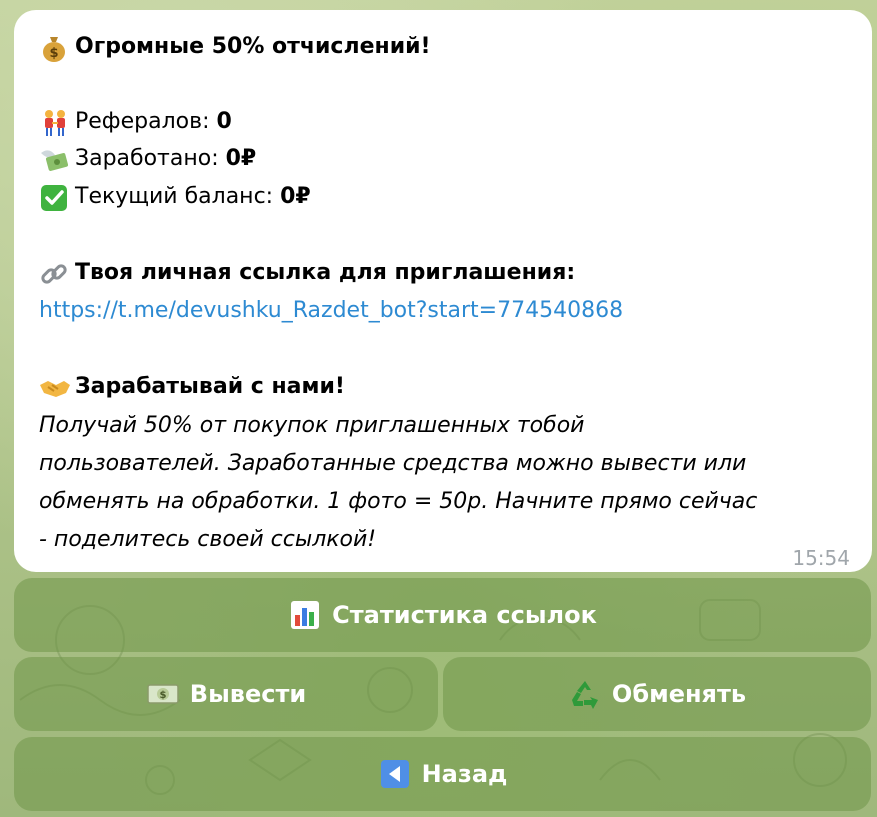  I want to click on earn-heading-text: Зарабатывай с нами!, so click(210, 386).